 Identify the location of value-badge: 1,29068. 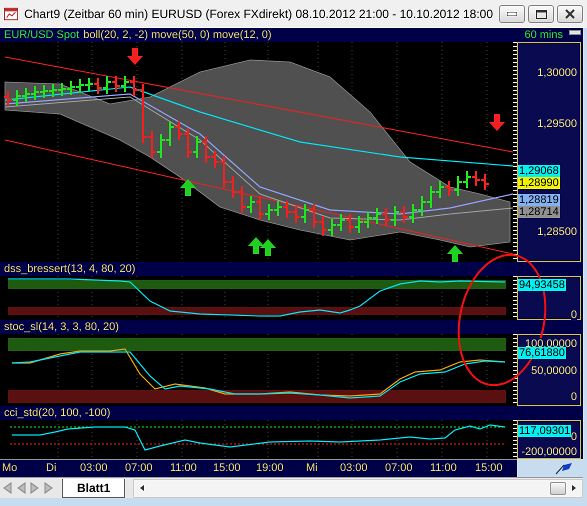
(539, 171).